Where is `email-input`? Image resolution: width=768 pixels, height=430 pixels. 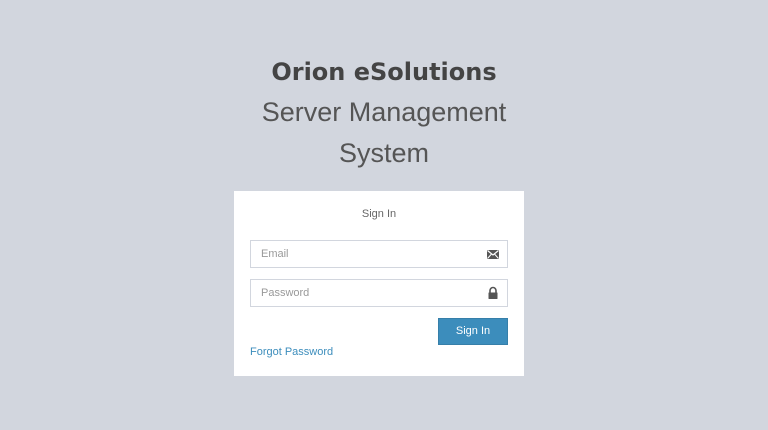
email-input is located at coordinates (364, 254).